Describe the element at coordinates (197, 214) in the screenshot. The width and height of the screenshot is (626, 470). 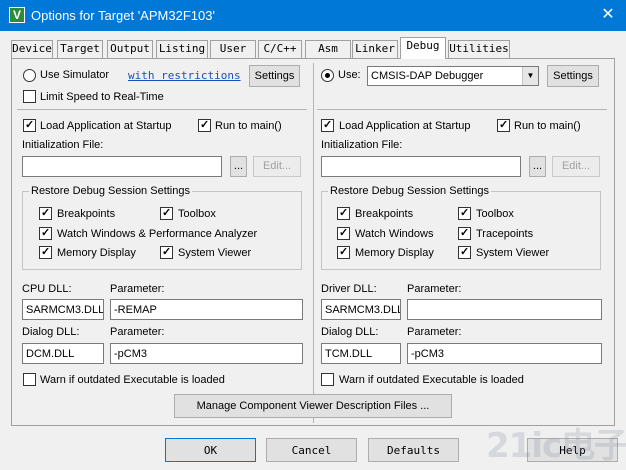
I see `left-toolbox-label: Toolbox` at that location.